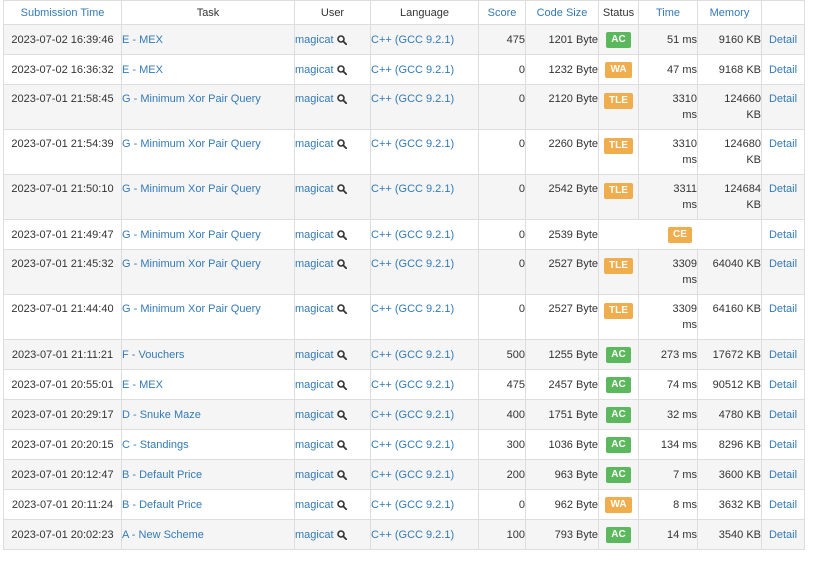 Image resolution: width=829 pixels, height=569 pixels. Describe the element at coordinates (163, 535) in the screenshot. I see `task-link: A - New Scheme` at that location.